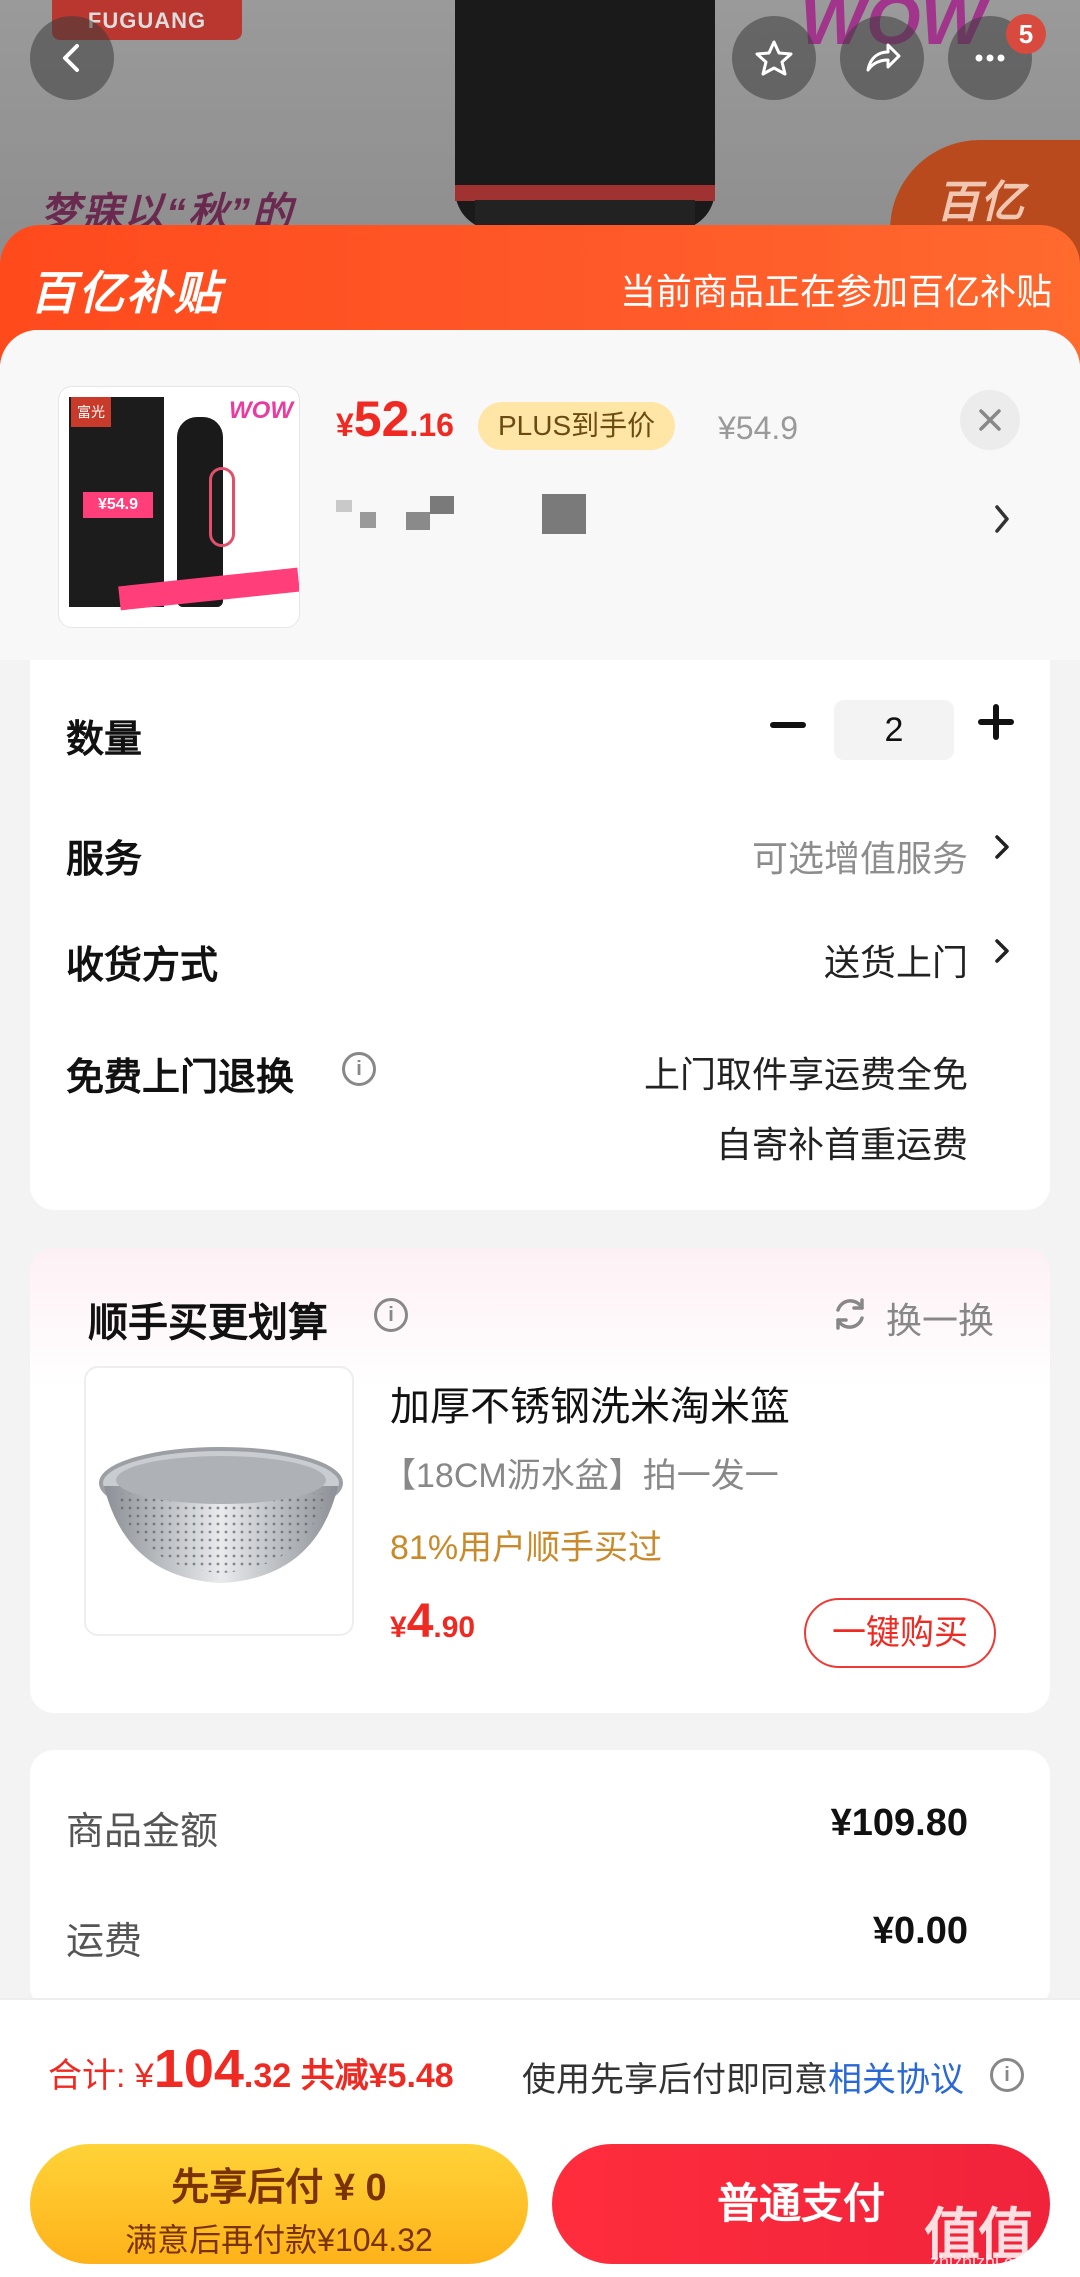 The image size is (1080, 2277). Describe the element at coordinates (142, 966) in the screenshot. I see `delivery-label: 收货方式` at that location.